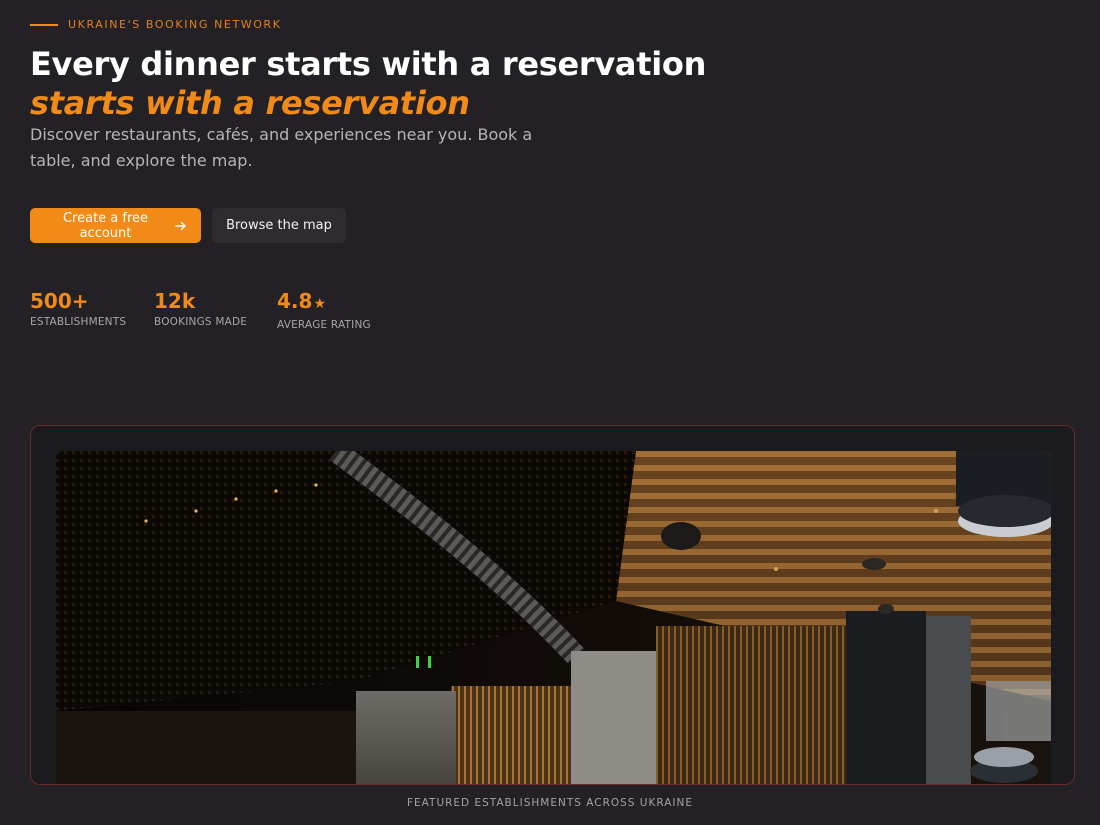 This screenshot has height=825, width=1100. I want to click on eyebrow-line, so click(44, 24).